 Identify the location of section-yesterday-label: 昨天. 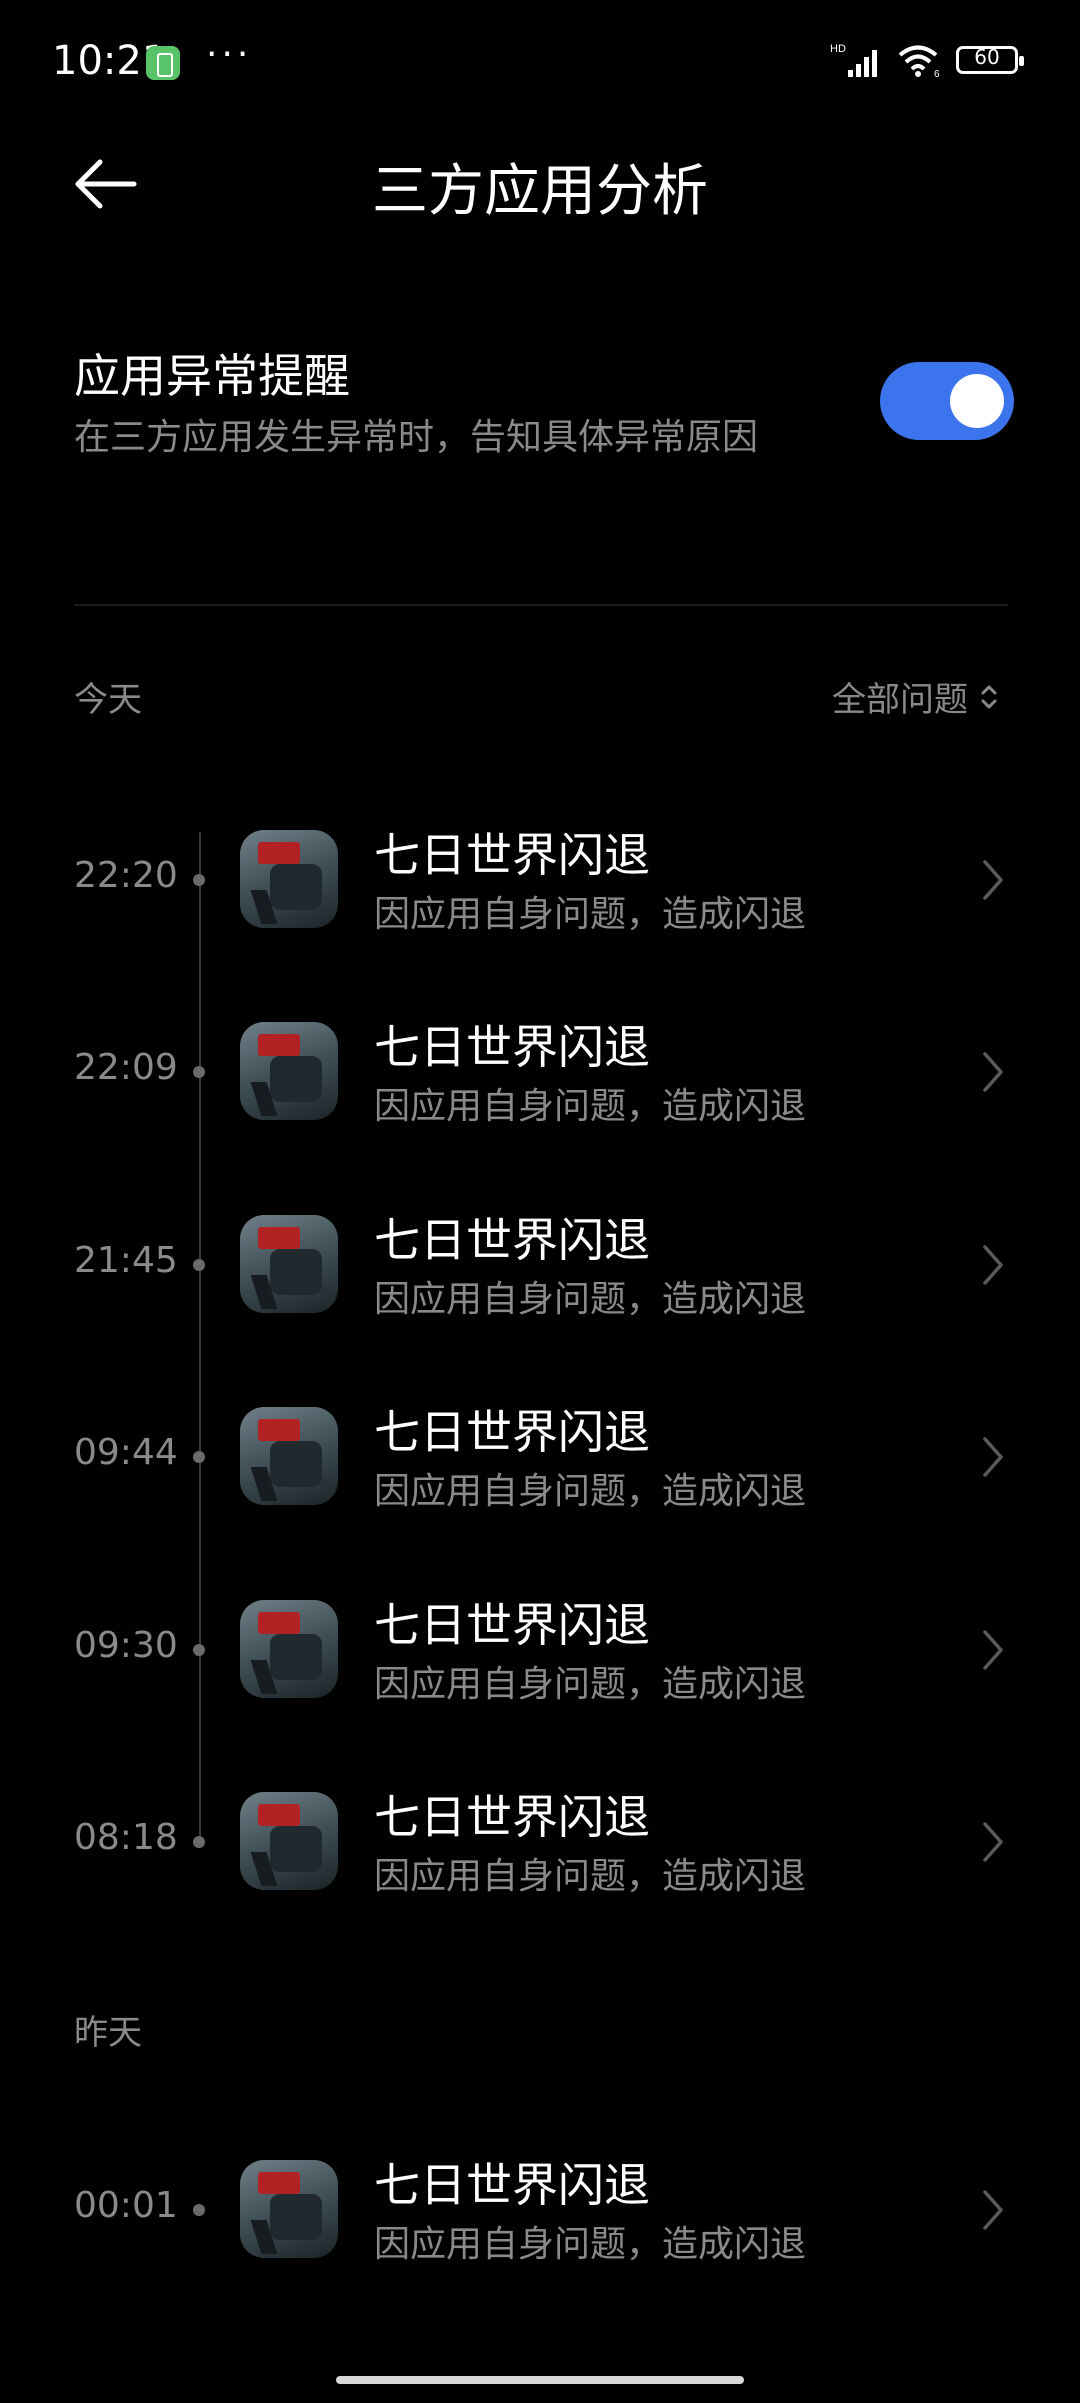
(108, 2033).